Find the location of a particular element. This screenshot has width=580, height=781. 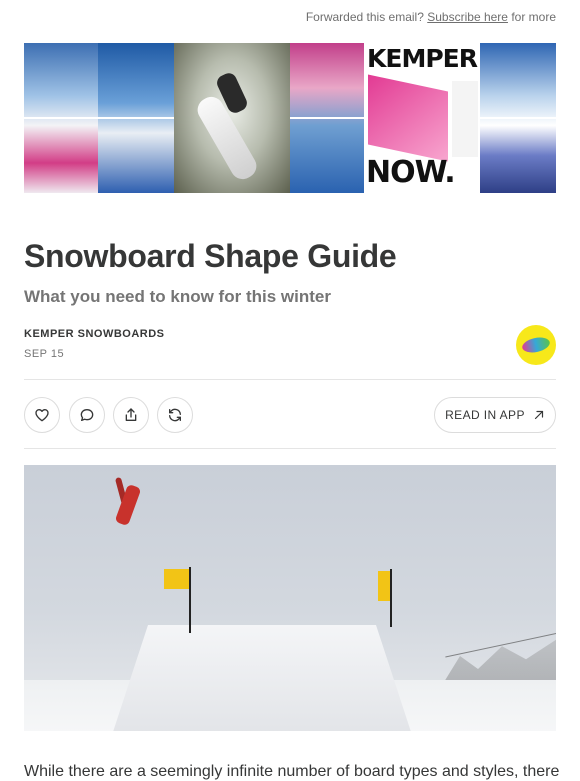

flag-right is located at coordinates (384, 586).